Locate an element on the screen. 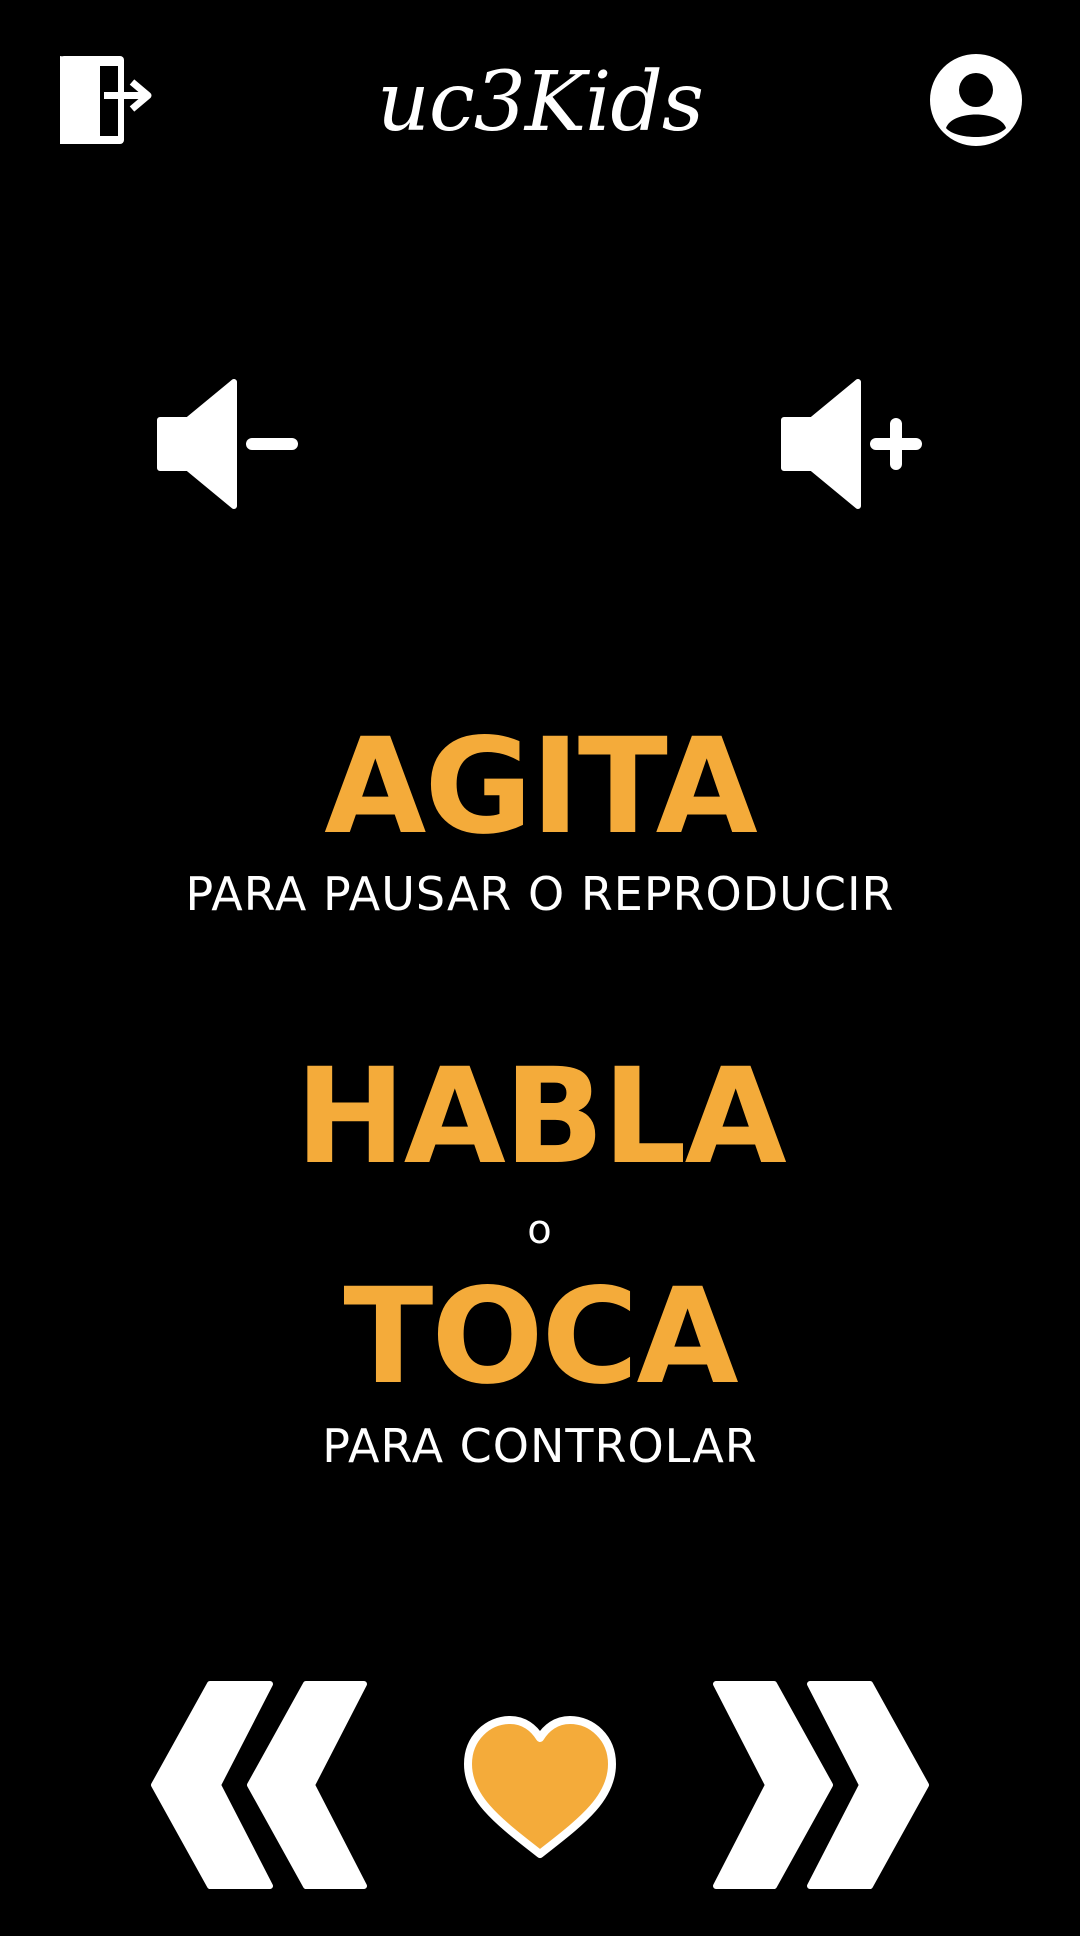 This screenshot has height=1936, width=1080. profile-button is located at coordinates (976, 100).